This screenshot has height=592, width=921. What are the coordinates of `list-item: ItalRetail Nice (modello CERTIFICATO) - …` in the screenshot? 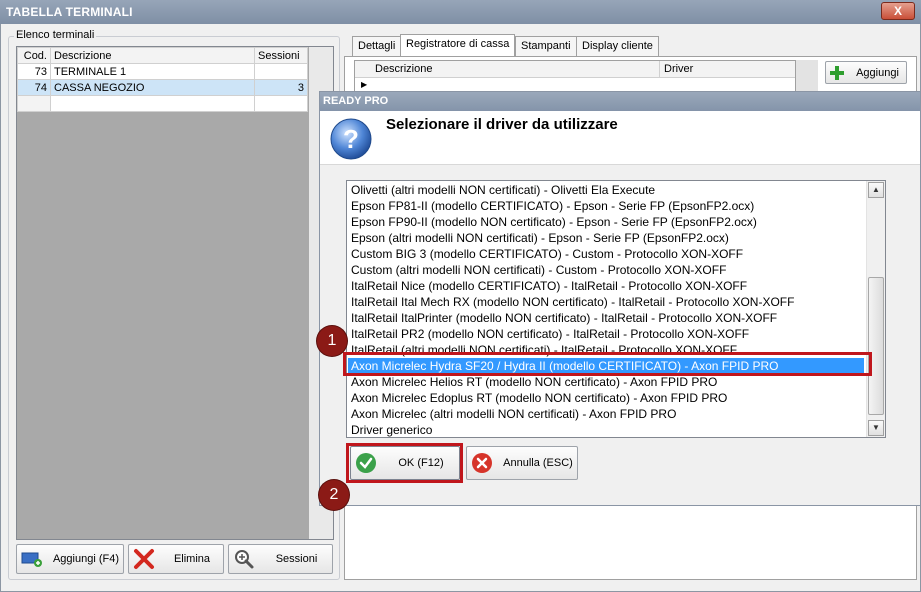 It's located at (549, 286).